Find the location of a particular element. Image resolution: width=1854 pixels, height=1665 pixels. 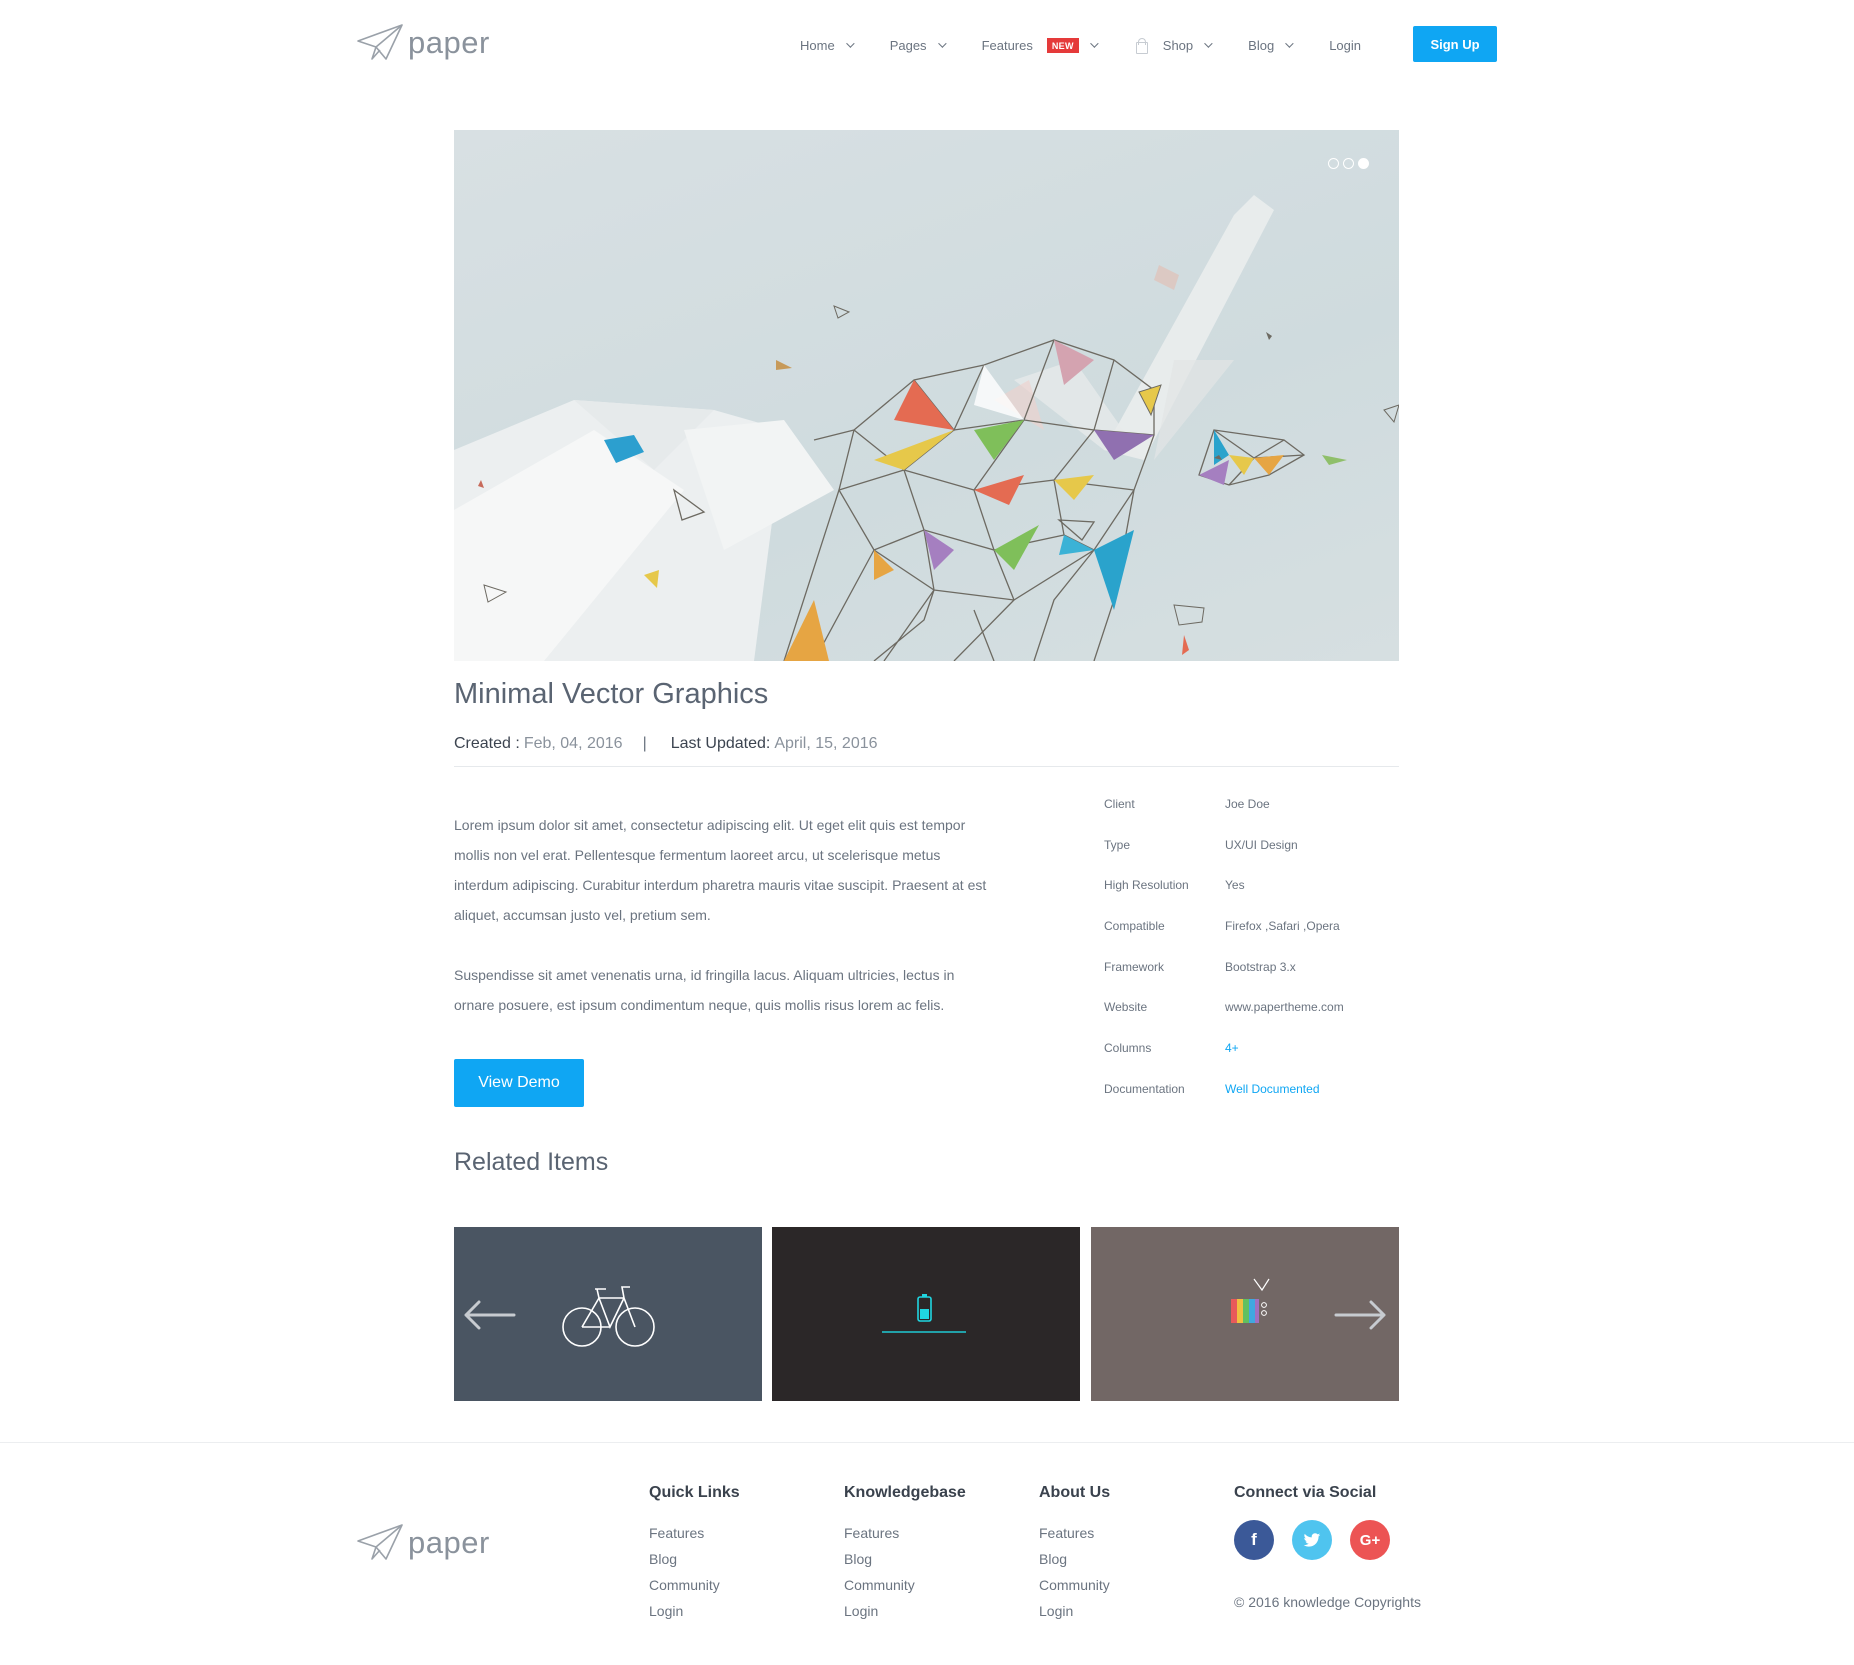

twitter-bird-icon is located at coordinates (1312, 1539).